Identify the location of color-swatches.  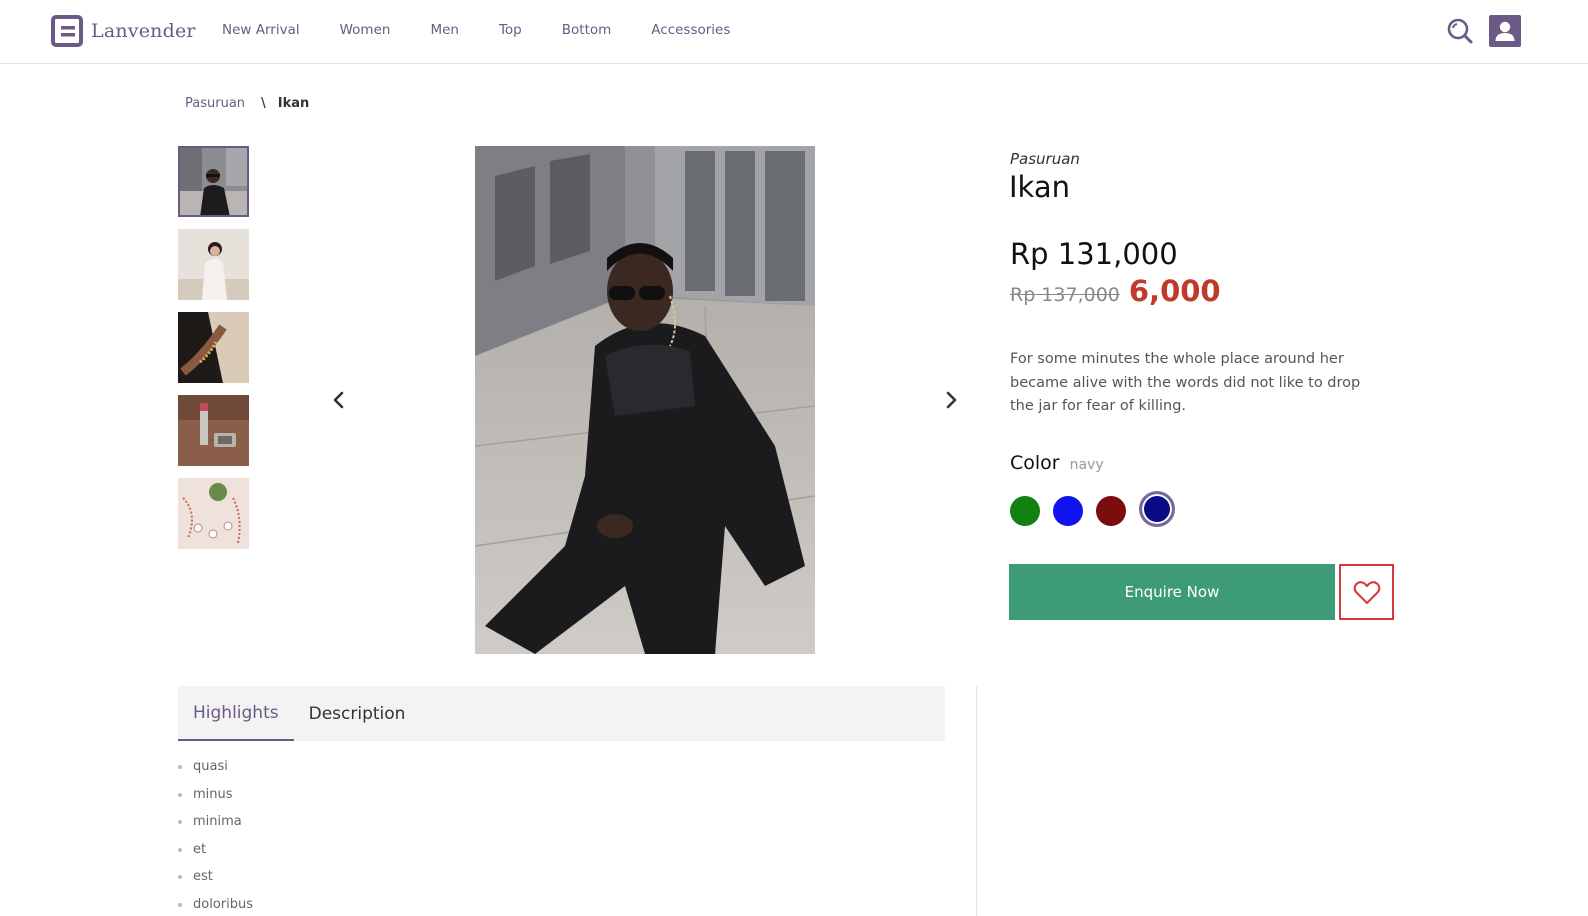
(1099, 509).